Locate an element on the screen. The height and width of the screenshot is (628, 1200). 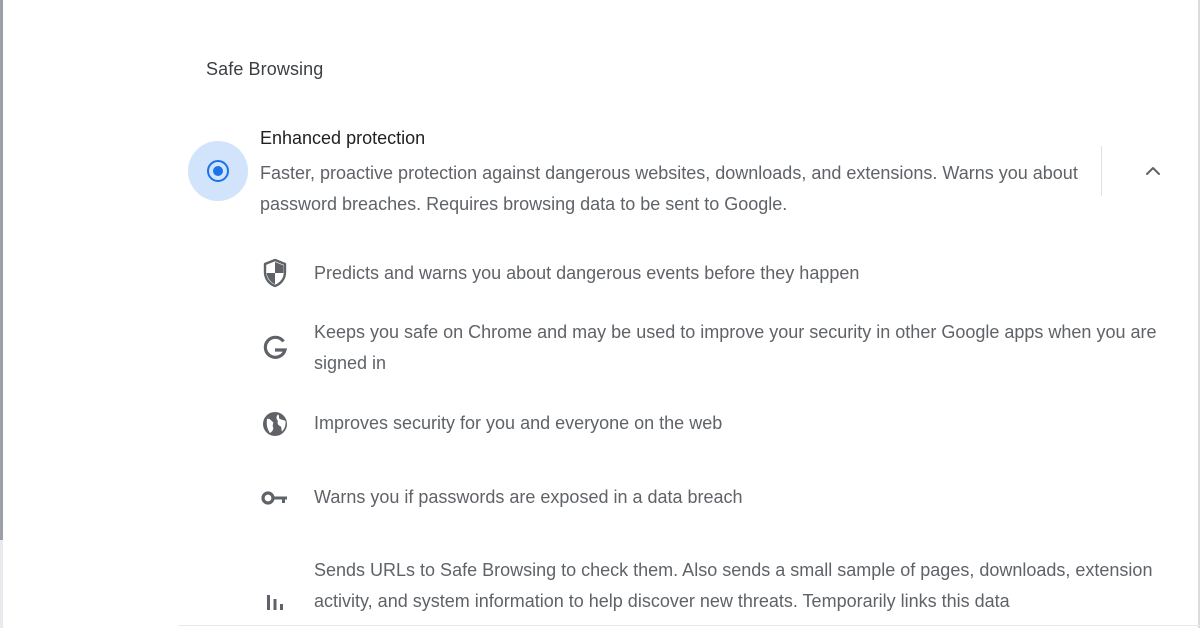
row-divider is located at coordinates (1101, 171).